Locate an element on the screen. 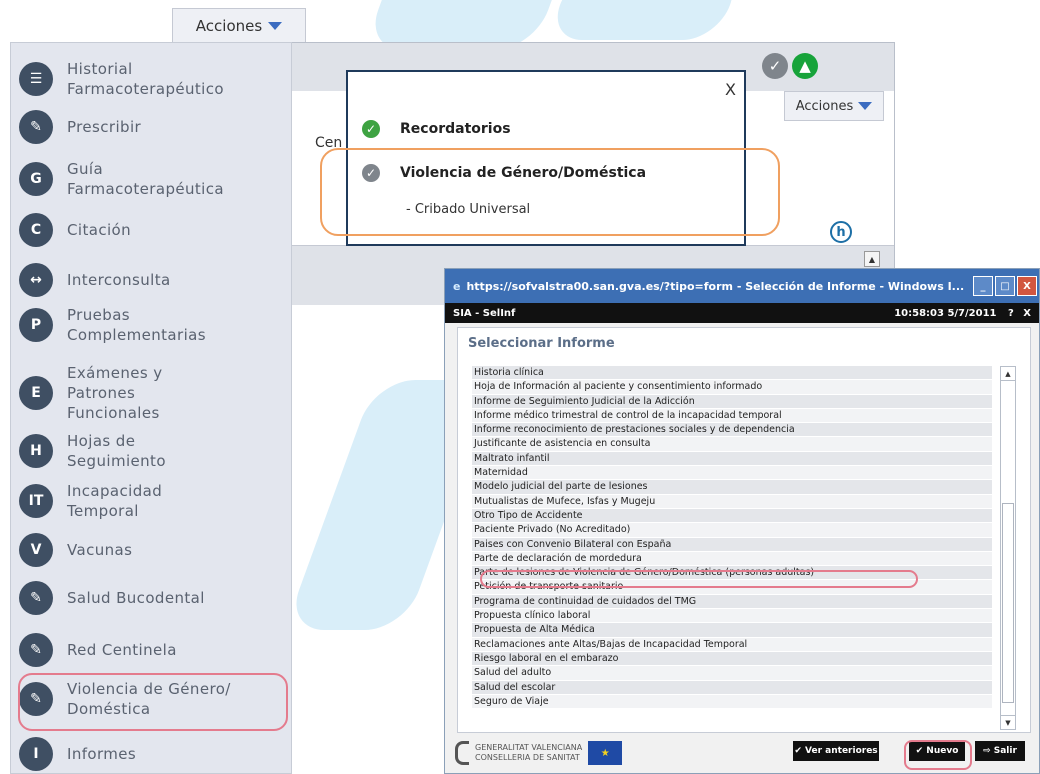 This screenshot has width=1040, height=774. timestamp: 10:58:03 5/7/2011 is located at coordinates (945, 313).